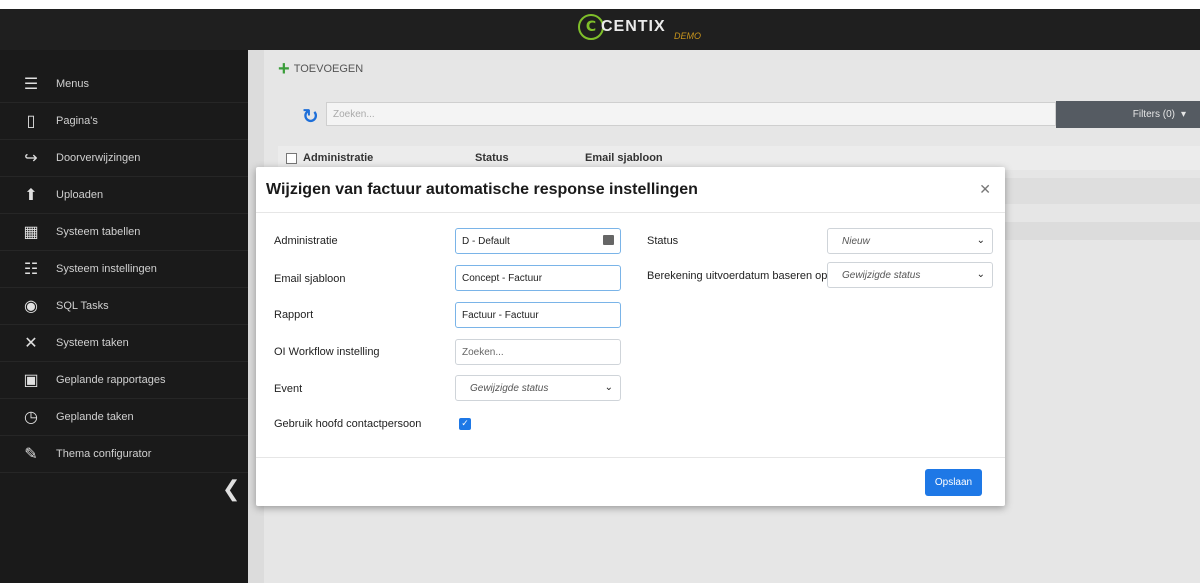 The height and width of the screenshot is (583, 1200). Describe the element at coordinates (910, 241) in the screenshot. I see `status-select: Nieuw ⌄` at that location.